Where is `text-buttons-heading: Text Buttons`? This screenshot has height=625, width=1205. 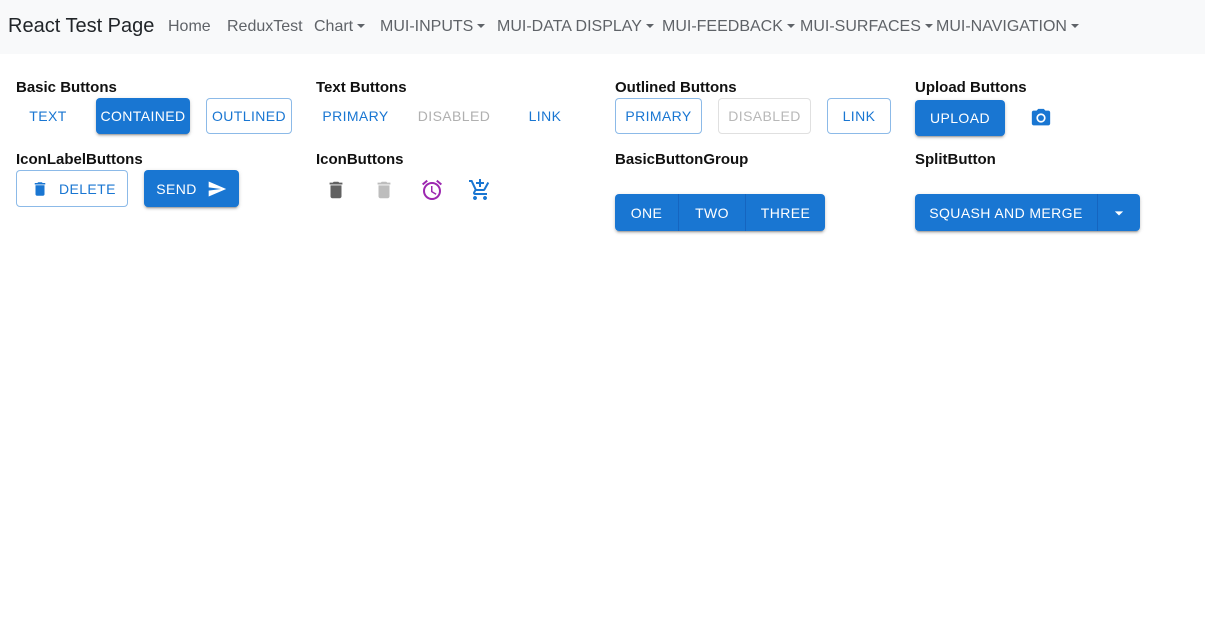 text-buttons-heading: Text Buttons is located at coordinates (361, 87).